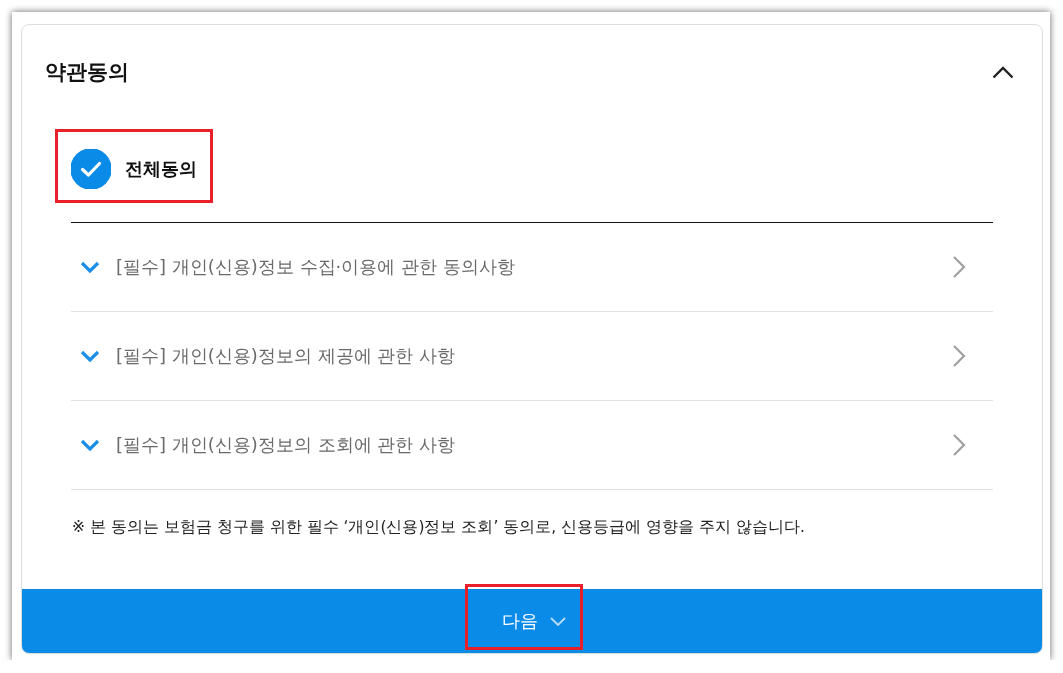 Image resolution: width=1063 pixels, height=673 pixels. Describe the element at coordinates (286, 445) in the screenshot. I see `terms-label: [필수] 개인(신용)정보의 조회에 관한 사항` at that location.